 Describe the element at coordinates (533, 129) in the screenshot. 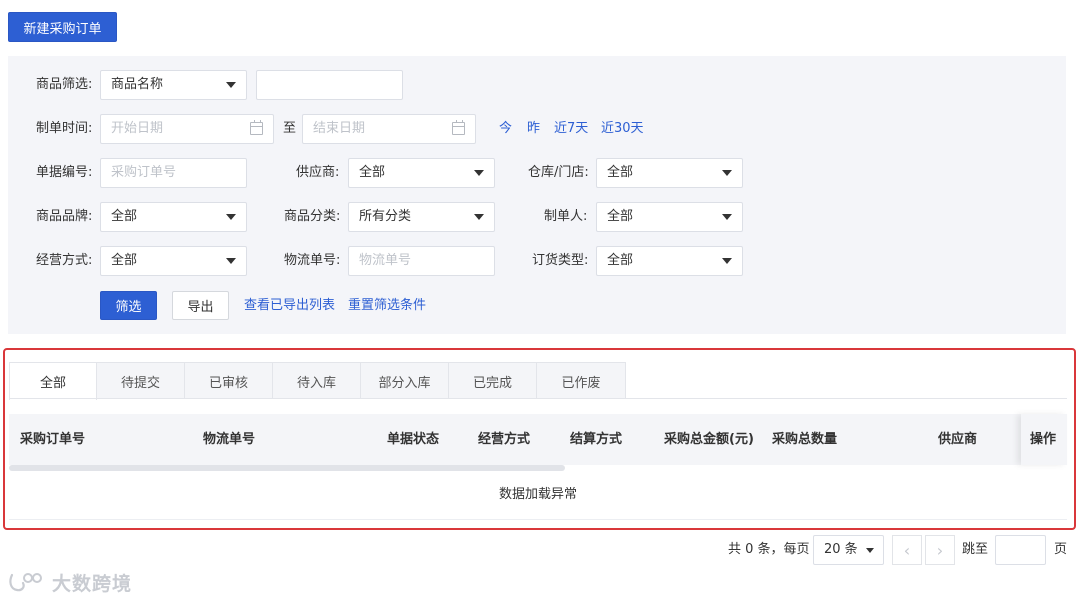

I see `quick-date-yesterday: 昨` at that location.